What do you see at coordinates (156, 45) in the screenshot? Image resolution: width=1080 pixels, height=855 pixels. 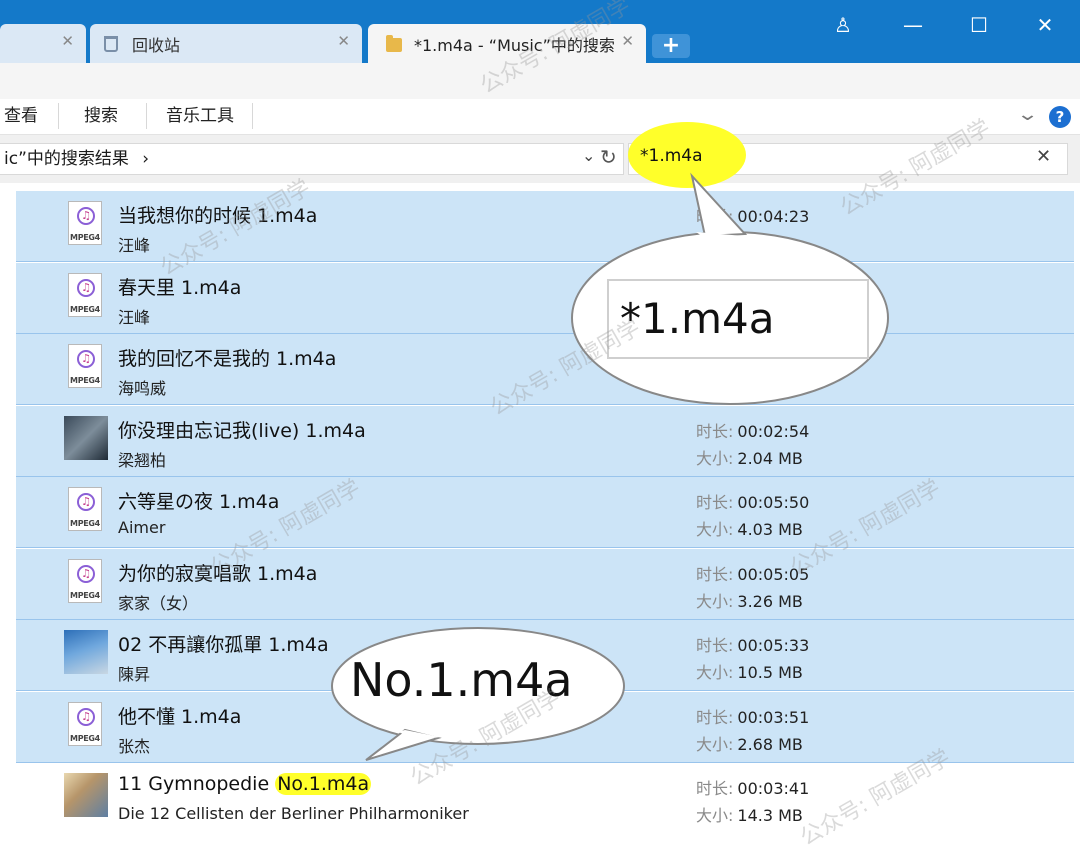 I see `tab-label: 回收站` at bounding box center [156, 45].